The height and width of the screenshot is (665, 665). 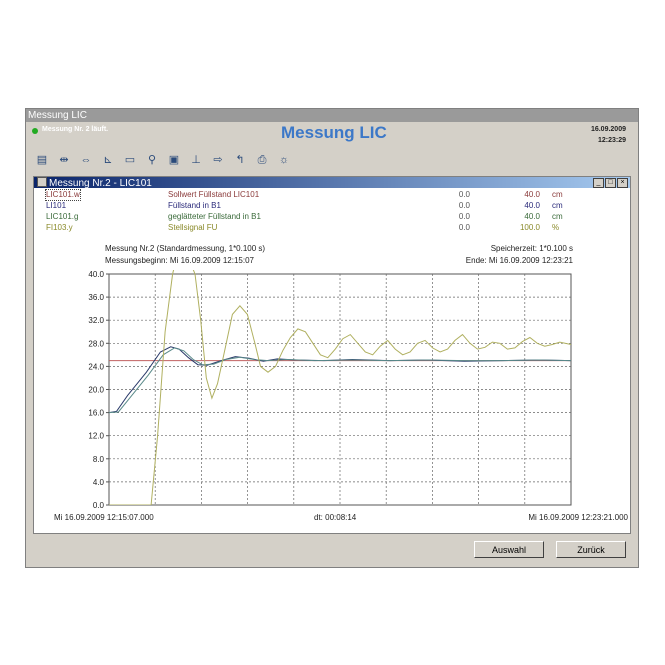 What do you see at coordinates (104, 517) in the screenshot?
I see `x-axis-start: Mi 16.09.2009 12:15:07.000` at bounding box center [104, 517].